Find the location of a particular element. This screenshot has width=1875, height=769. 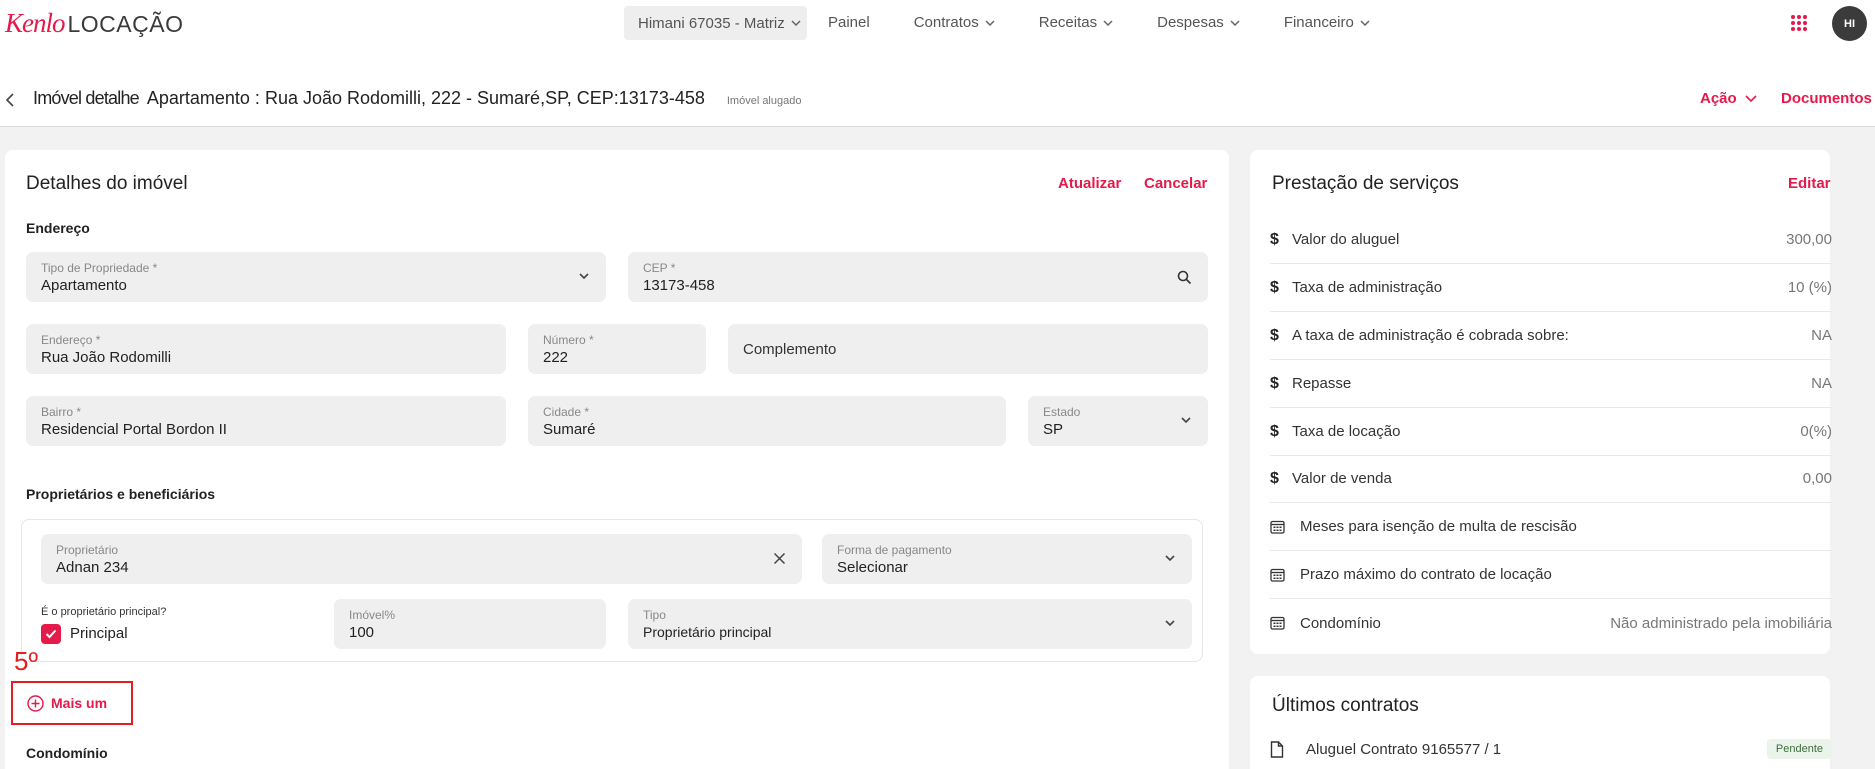

state-value: SP is located at coordinates (1053, 429).